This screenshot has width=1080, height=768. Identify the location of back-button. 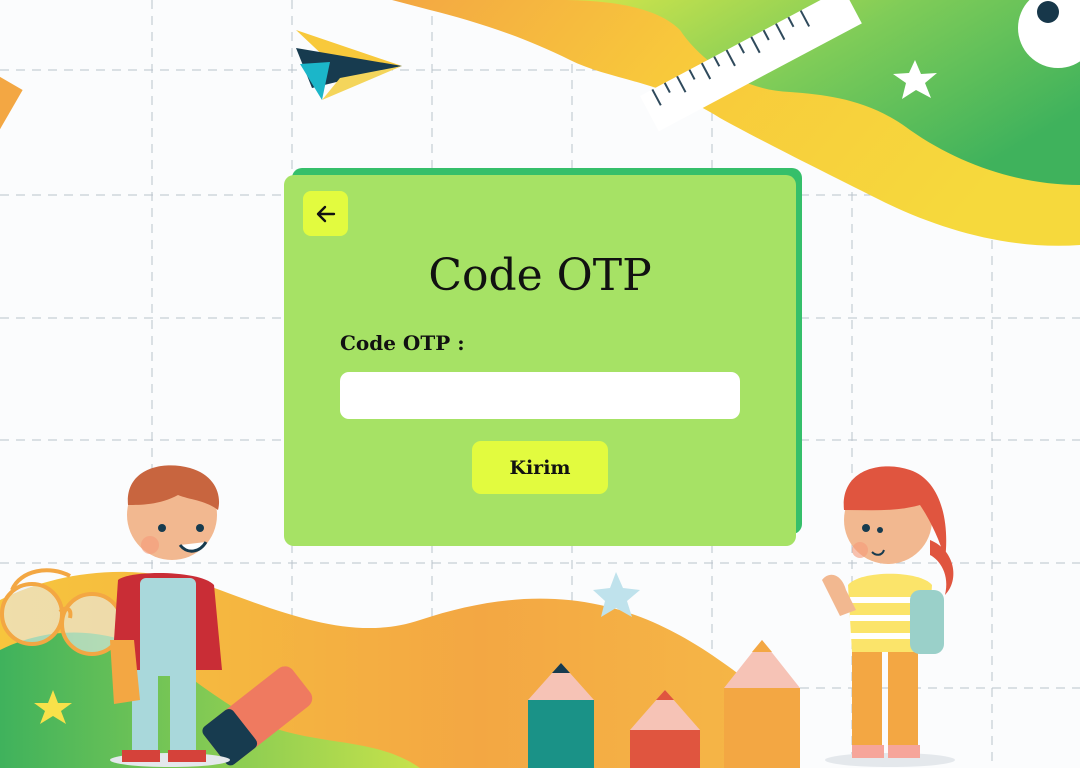
(325, 213).